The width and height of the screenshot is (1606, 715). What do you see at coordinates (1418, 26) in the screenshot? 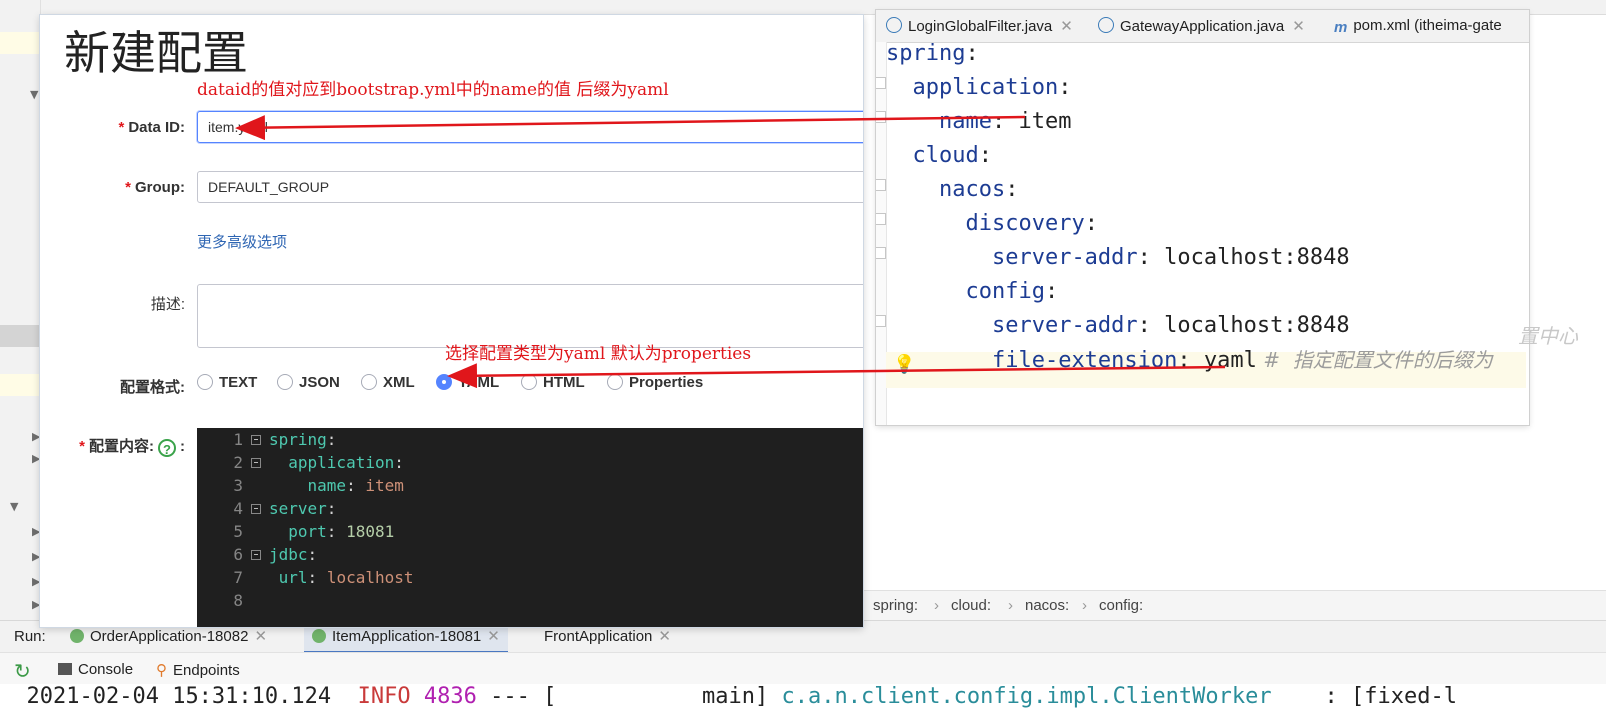
I see `editor-tab-pom: m pom.xml (itheima-gate` at bounding box center [1418, 26].